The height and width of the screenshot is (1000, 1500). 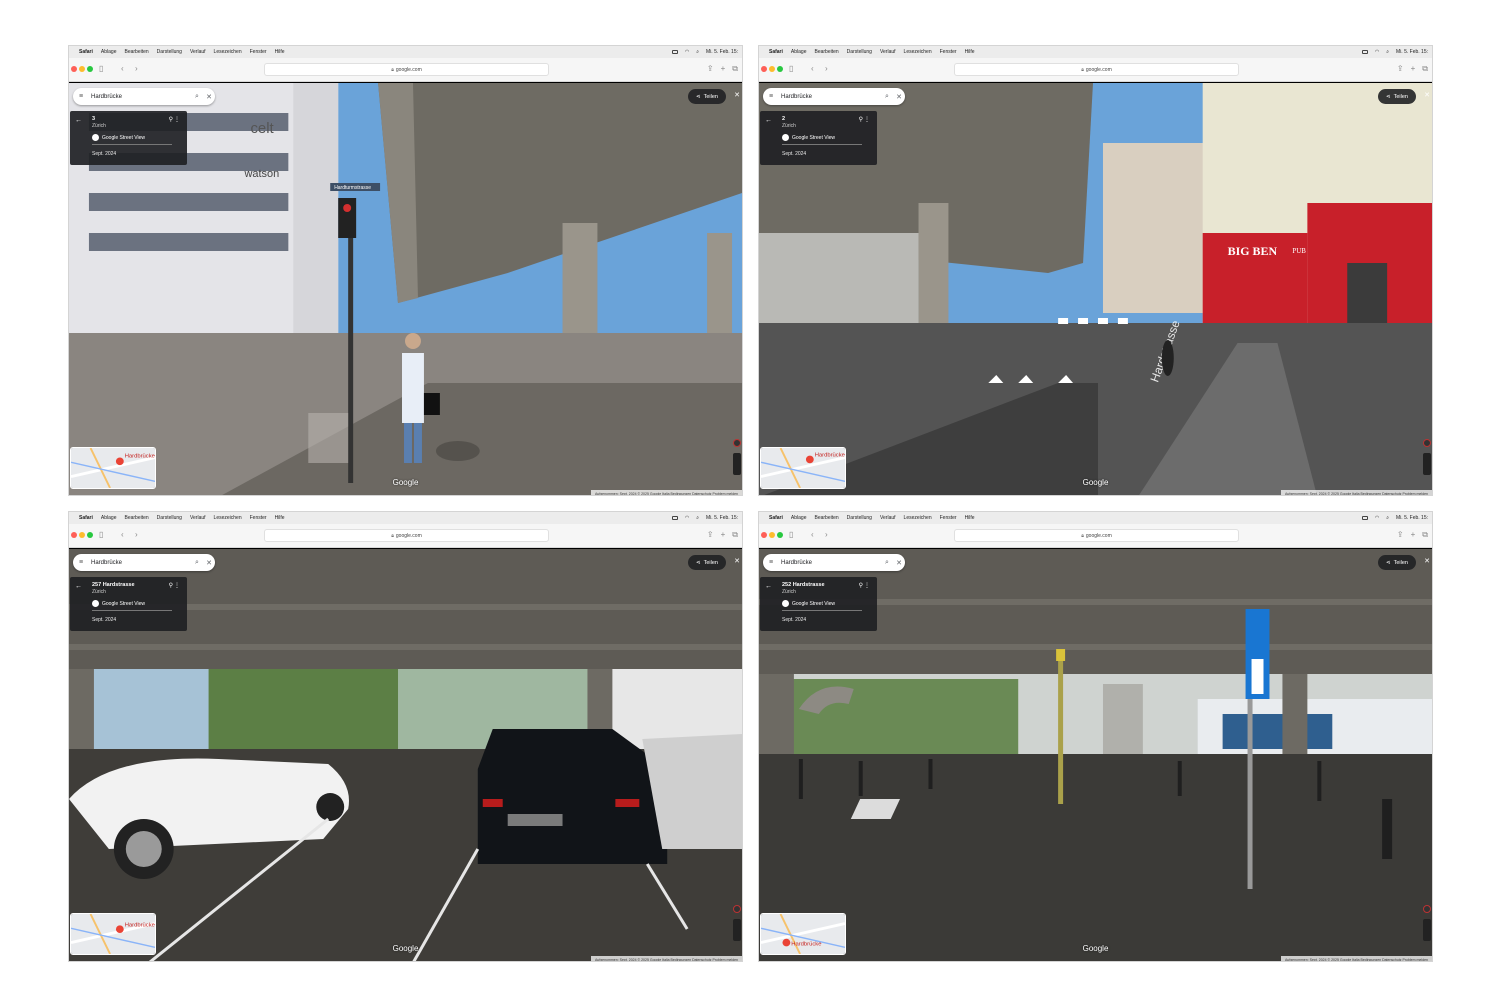 What do you see at coordinates (74, 535) in the screenshot?
I see `close-window-icon` at bounding box center [74, 535].